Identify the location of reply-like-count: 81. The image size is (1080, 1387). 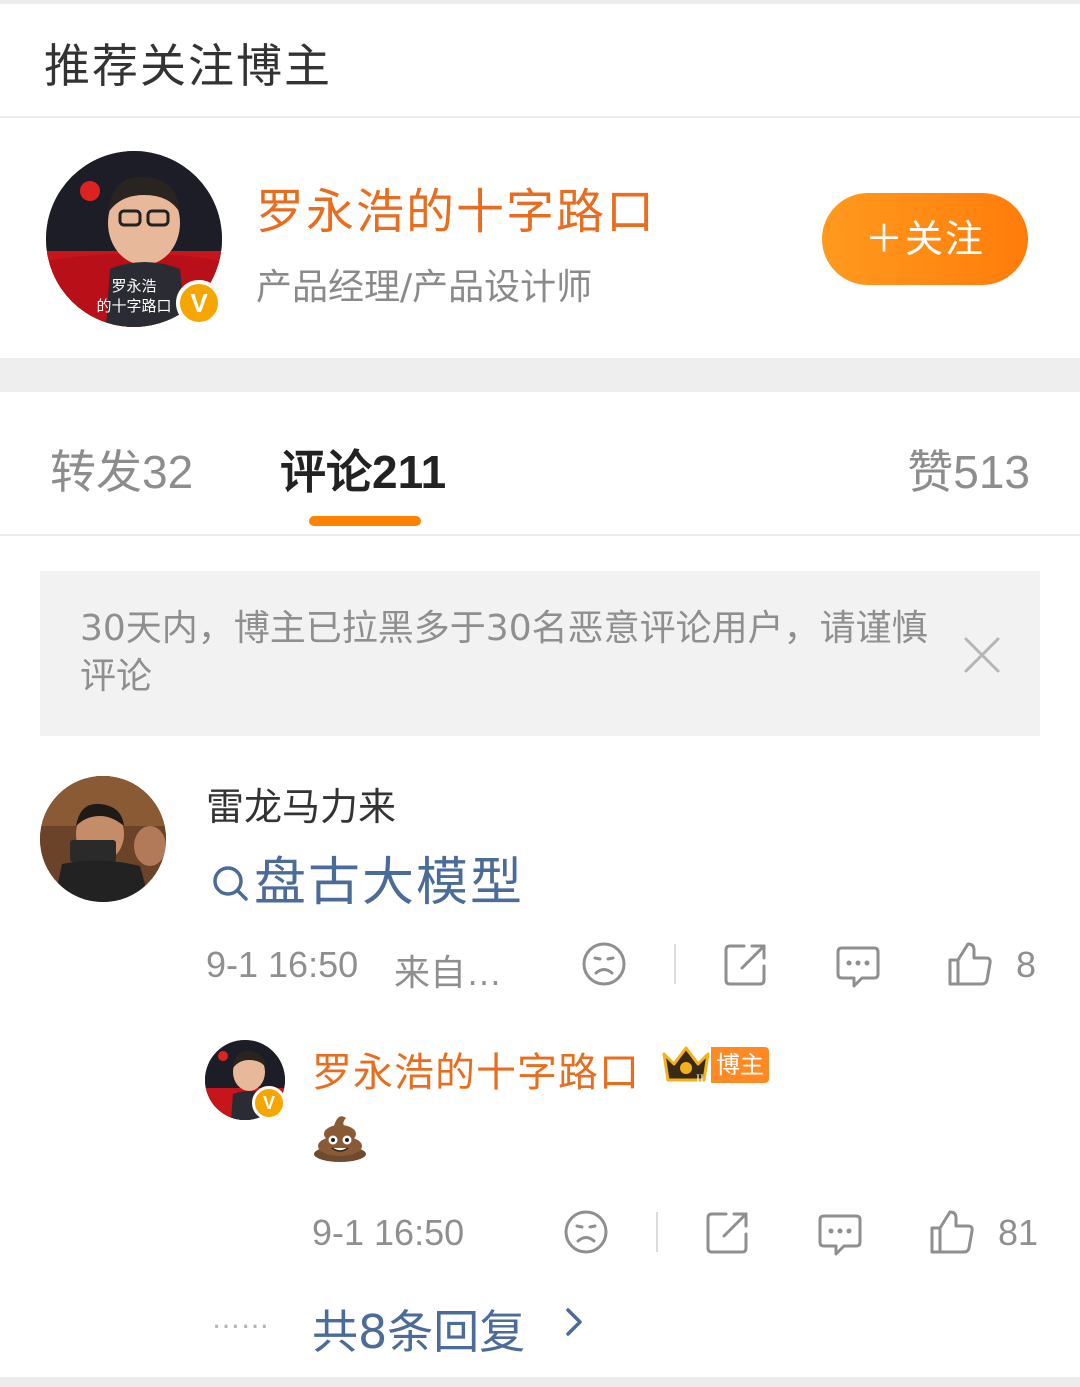
(1018, 1232).